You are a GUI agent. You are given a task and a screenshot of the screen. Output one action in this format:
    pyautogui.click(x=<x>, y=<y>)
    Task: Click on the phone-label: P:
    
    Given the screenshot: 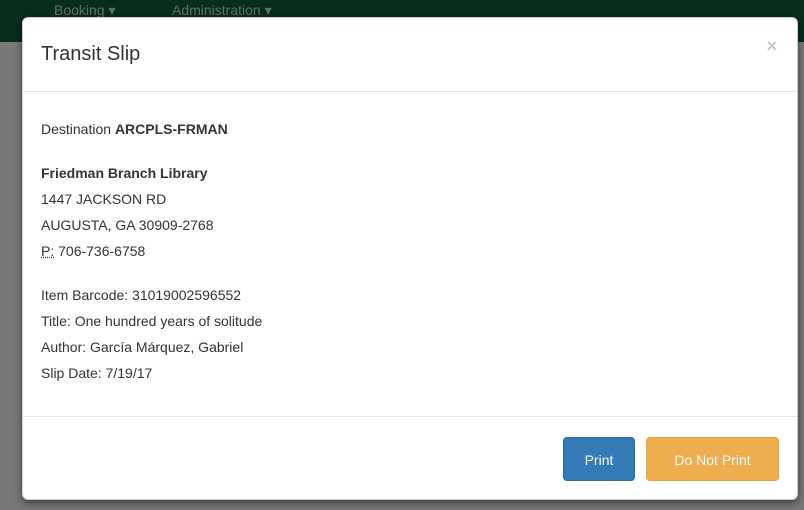 What is the action you would take?
    pyautogui.click(x=48, y=251)
    